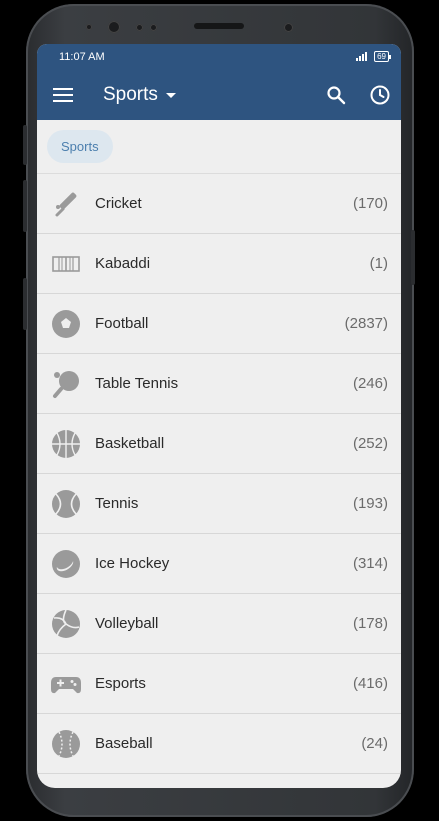  Describe the element at coordinates (118, 203) in the screenshot. I see `sport-name: Cricket` at that location.